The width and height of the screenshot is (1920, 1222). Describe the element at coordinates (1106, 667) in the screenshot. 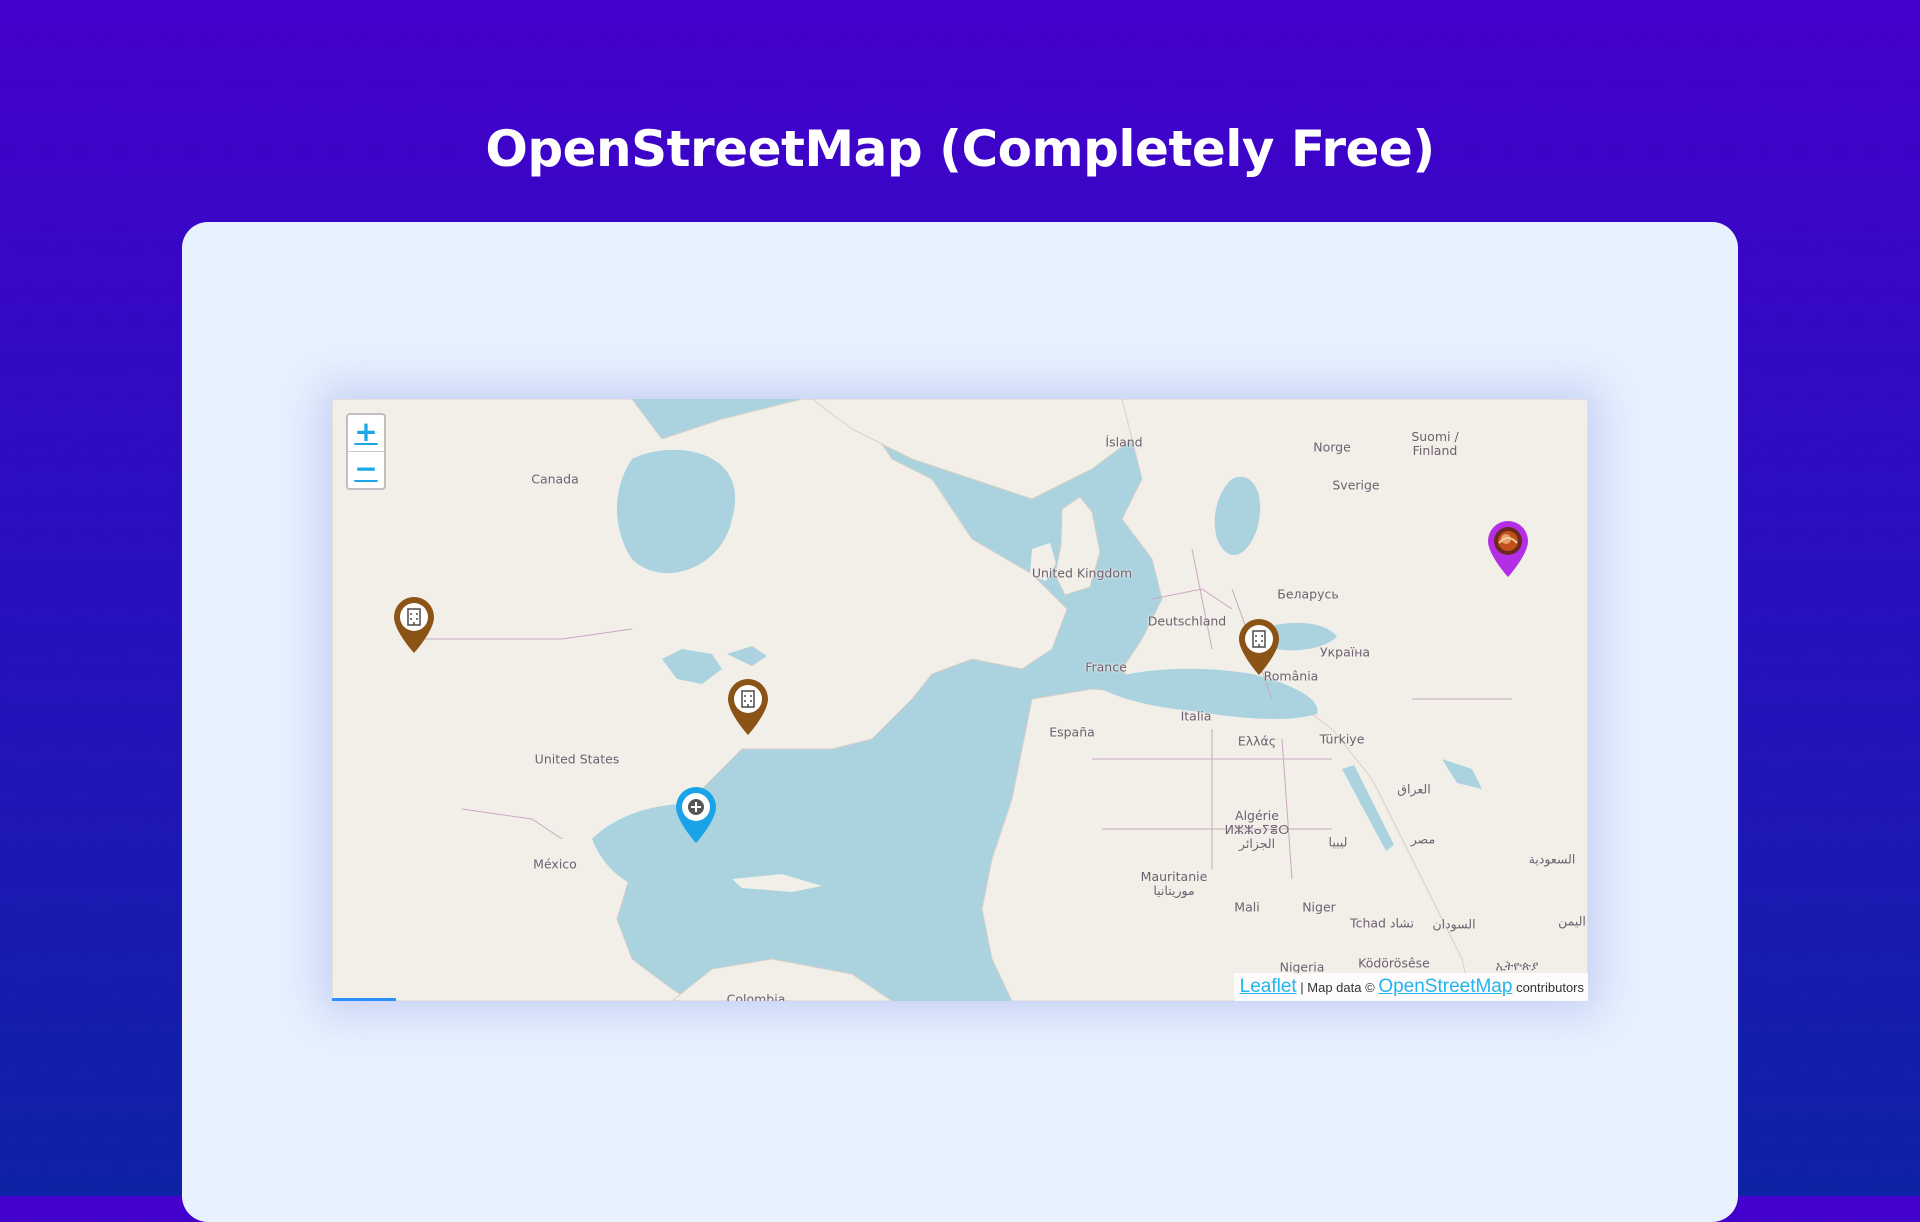

I see `map-label-france: France` at that location.